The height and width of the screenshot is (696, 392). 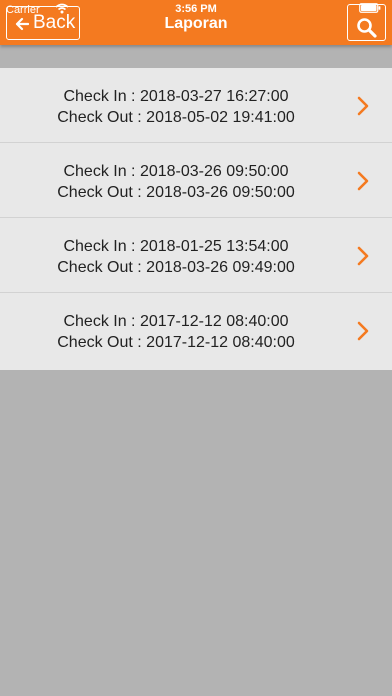 I want to click on check-out-text: Check Out : 2018-03-26 09:49:00, so click(x=176, y=267).